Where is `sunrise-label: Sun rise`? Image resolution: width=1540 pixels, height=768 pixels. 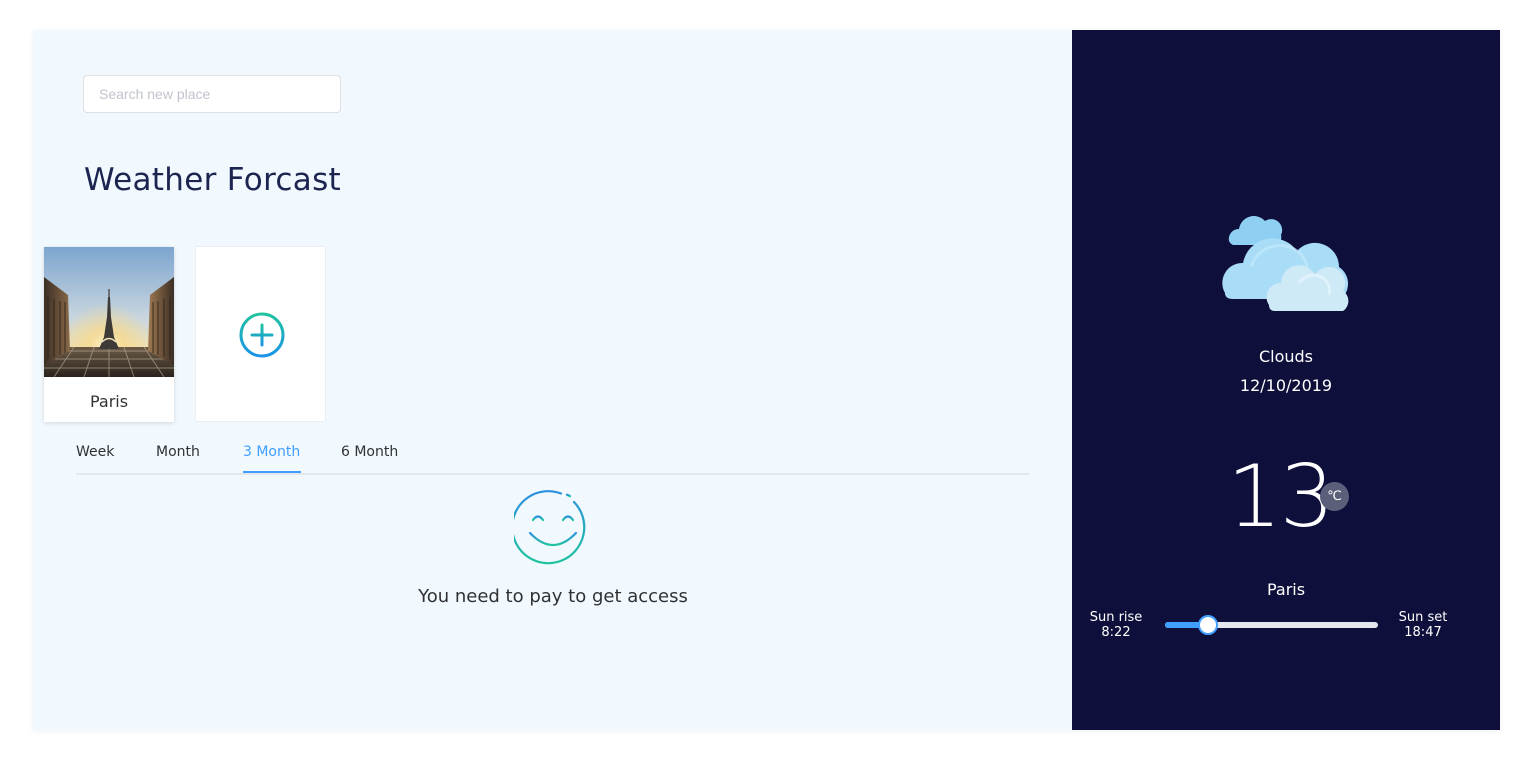 sunrise-label: Sun rise is located at coordinates (1116, 617).